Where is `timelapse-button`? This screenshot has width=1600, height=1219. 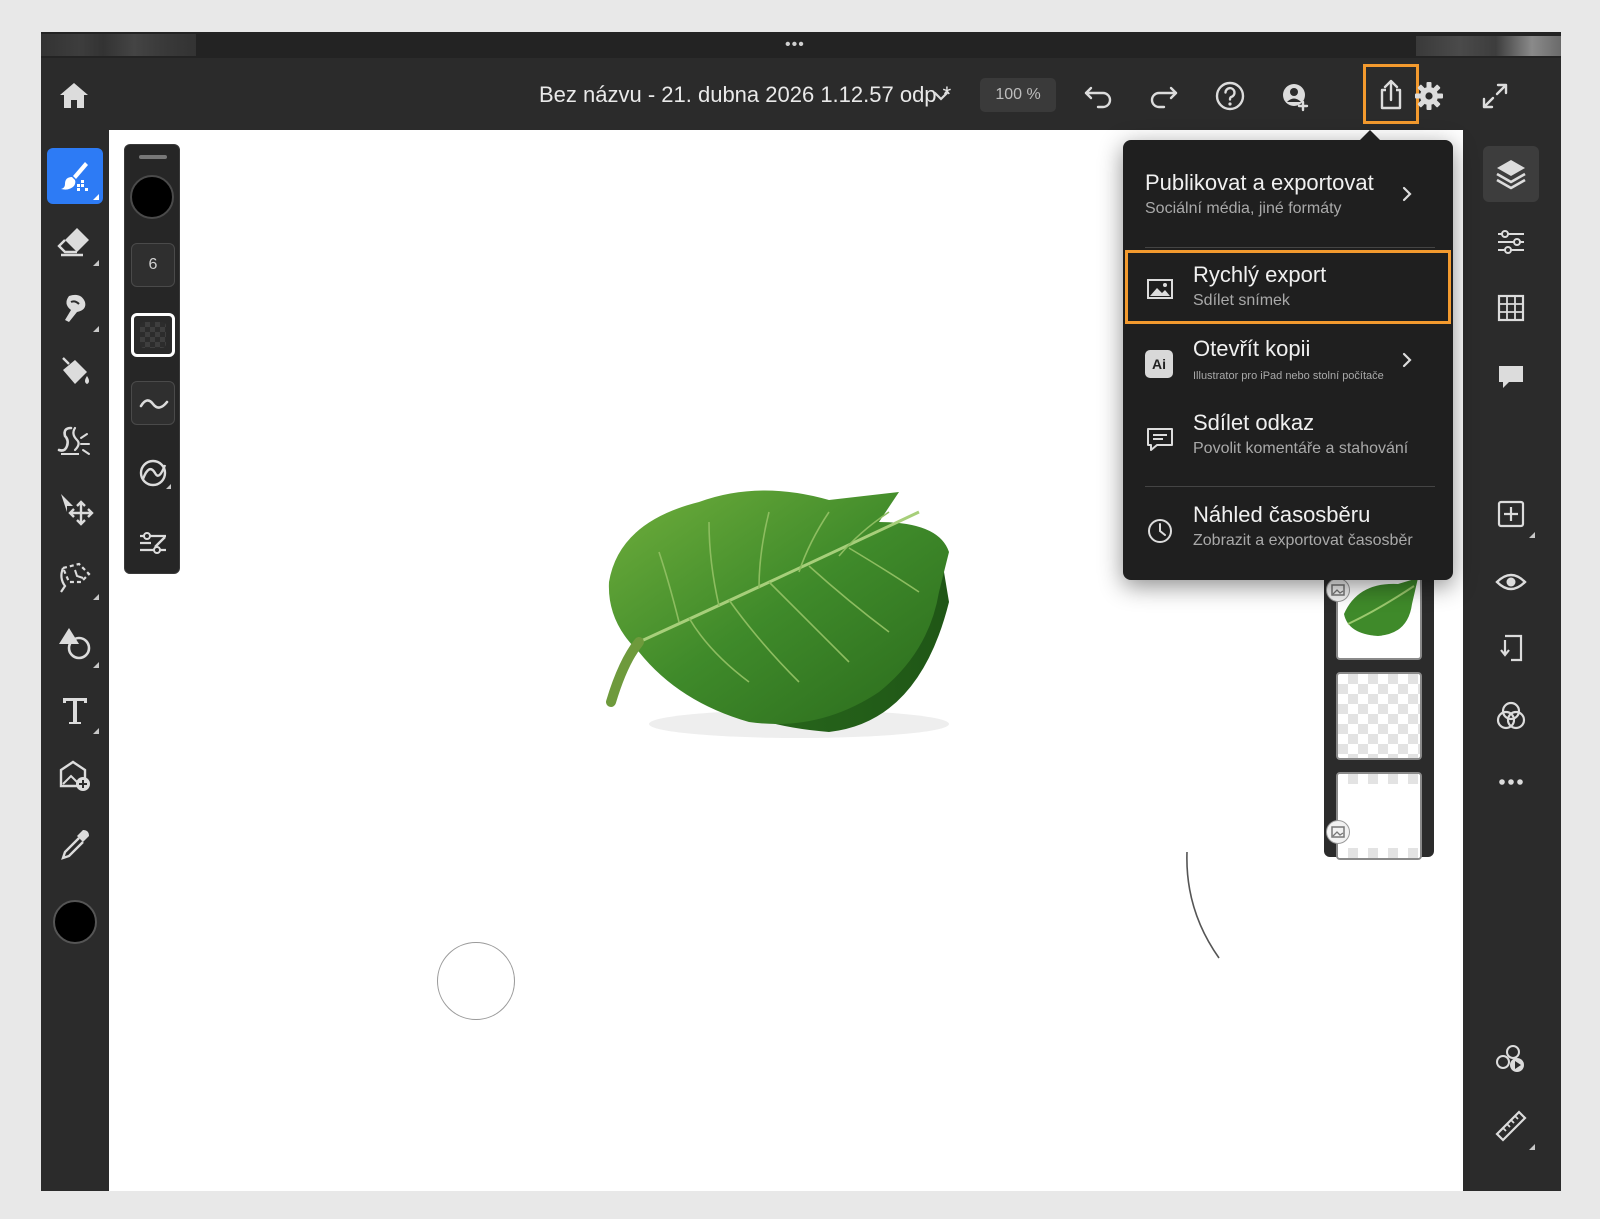 timelapse-button is located at coordinates (1511, 1058).